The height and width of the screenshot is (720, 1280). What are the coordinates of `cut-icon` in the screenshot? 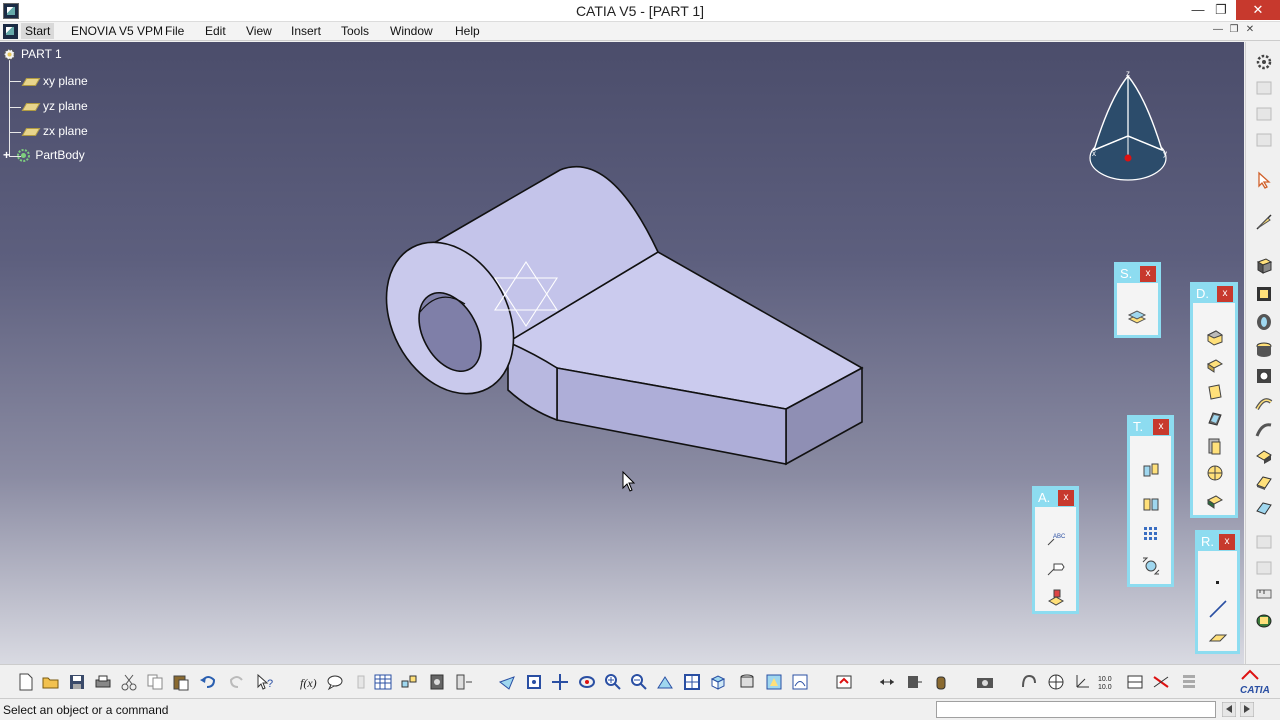 It's located at (129, 682).